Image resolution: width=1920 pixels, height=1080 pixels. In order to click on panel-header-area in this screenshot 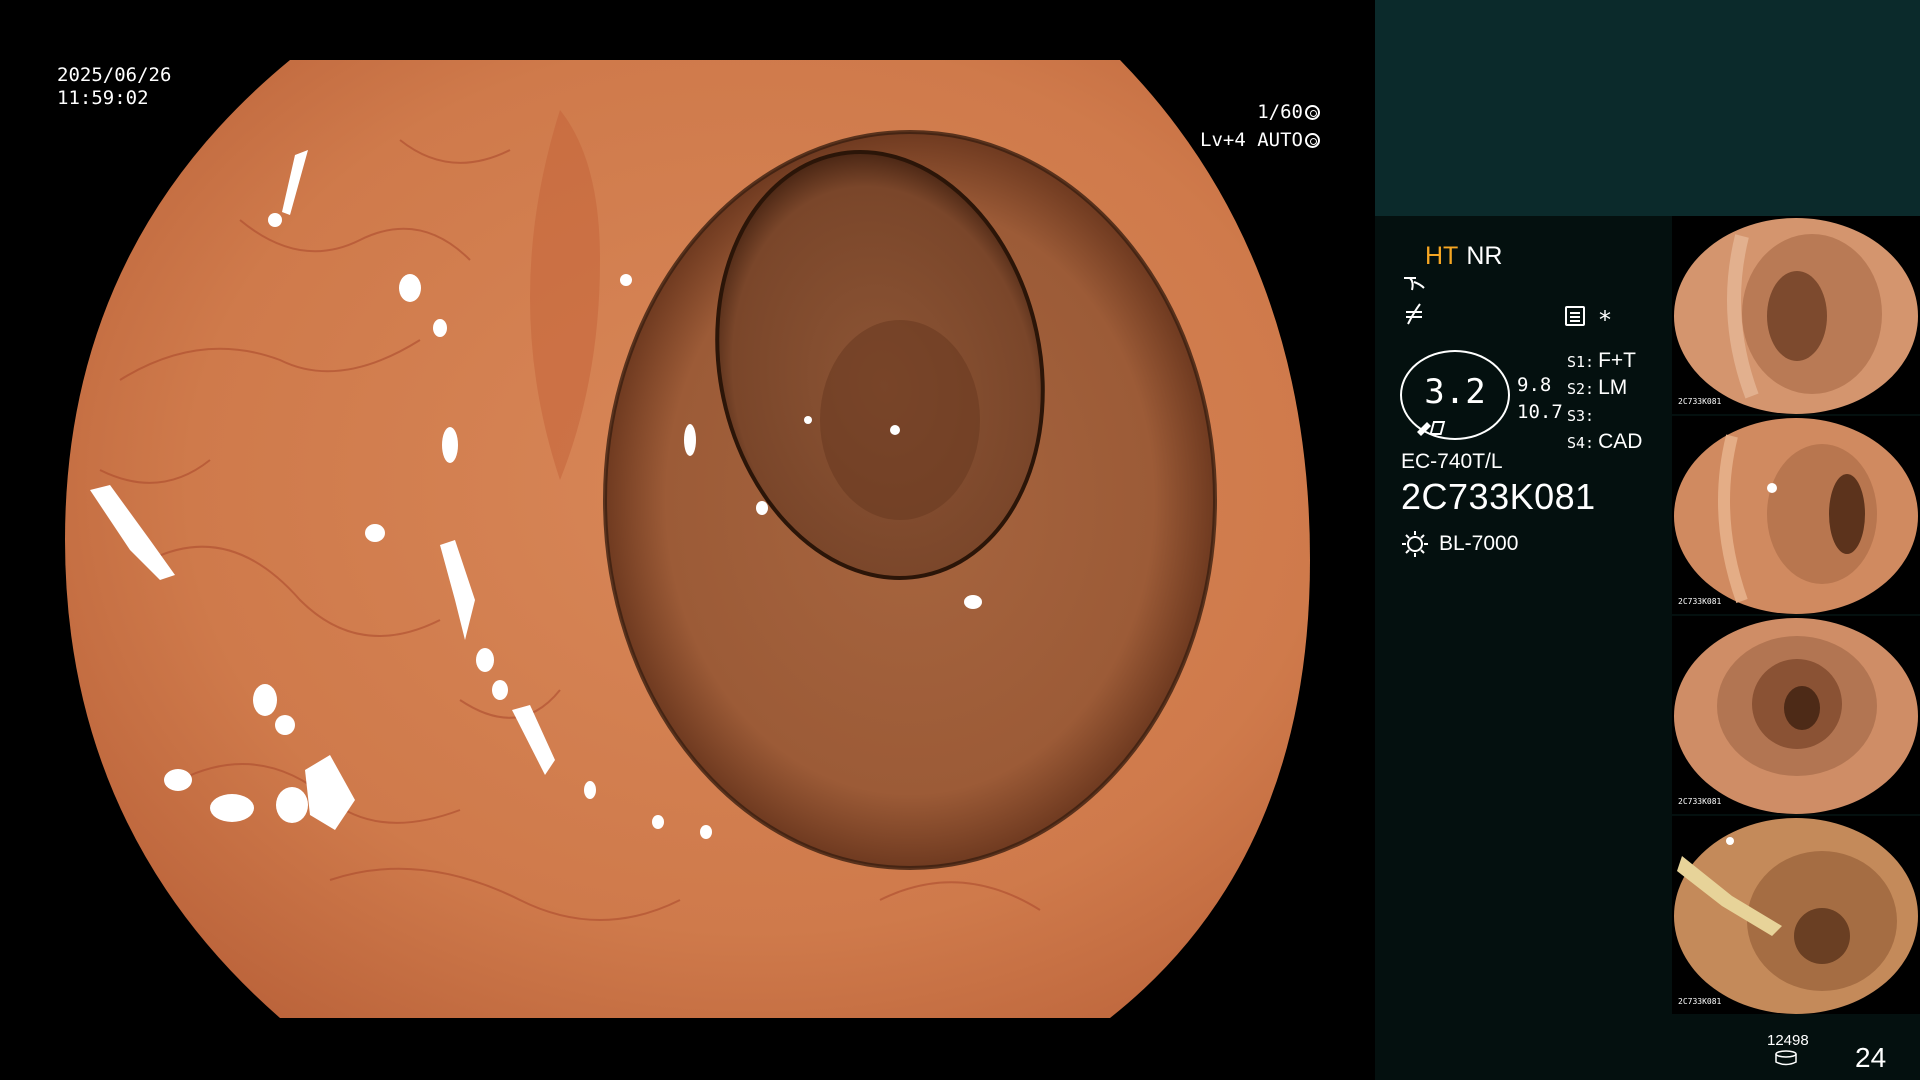, I will do `click(1647, 108)`.